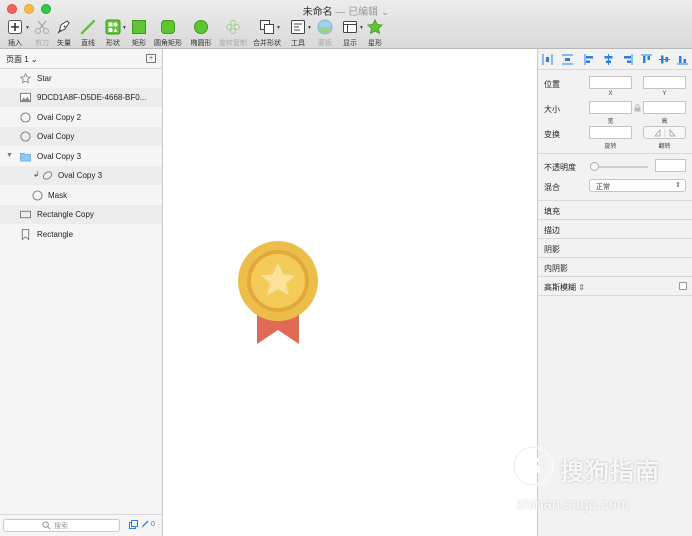 The width and height of the screenshot is (692, 536). I want to click on layer-row: ↲ Oval Copy 3, so click(81, 175).